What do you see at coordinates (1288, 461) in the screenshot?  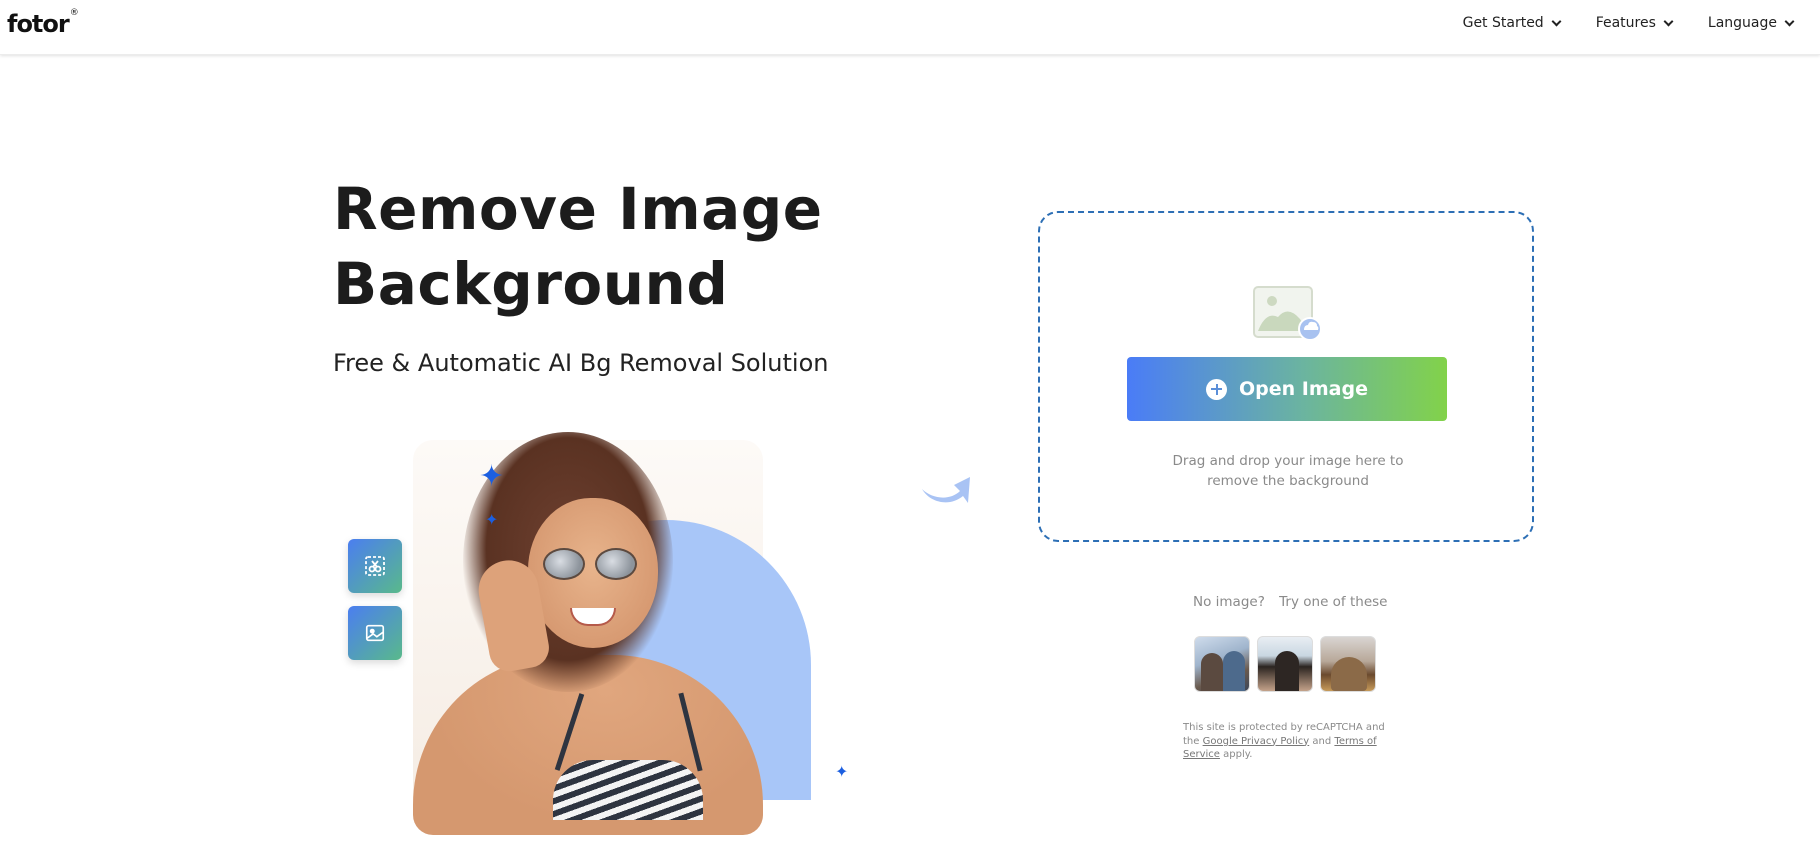 I see `drag-hint-line-1: Drag and drop your image here to` at bounding box center [1288, 461].